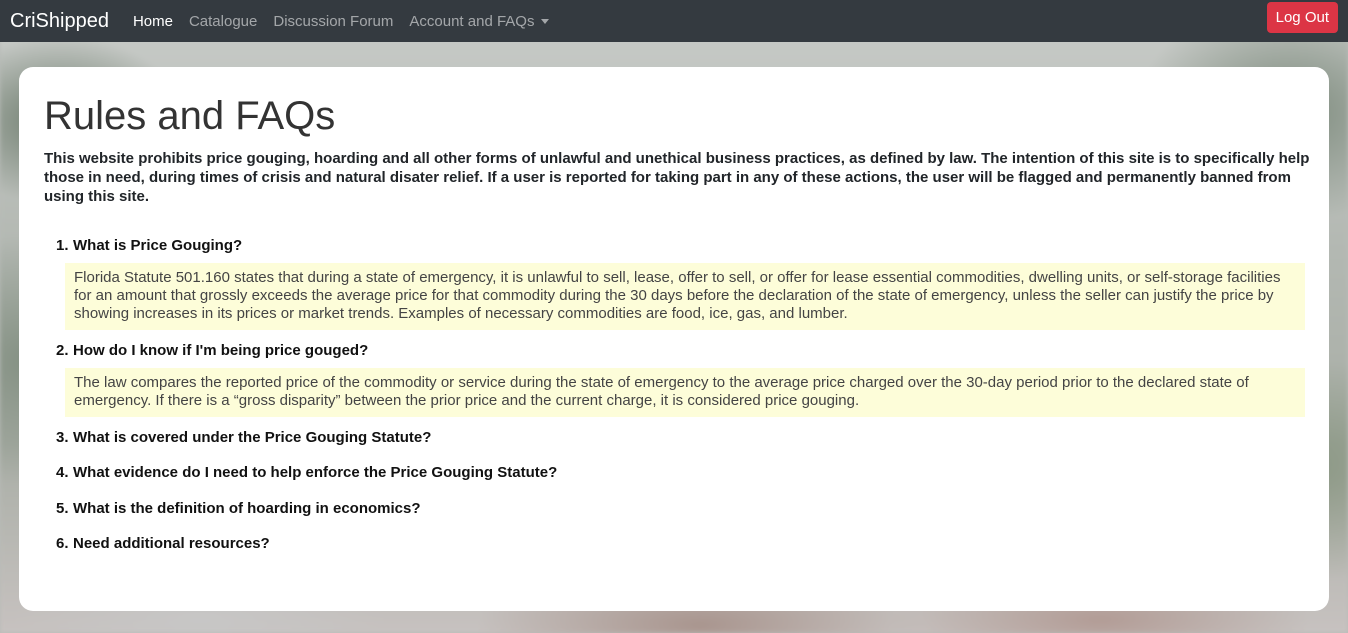 The height and width of the screenshot is (633, 1348). I want to click on faq-number: 4., so click(62, 472).